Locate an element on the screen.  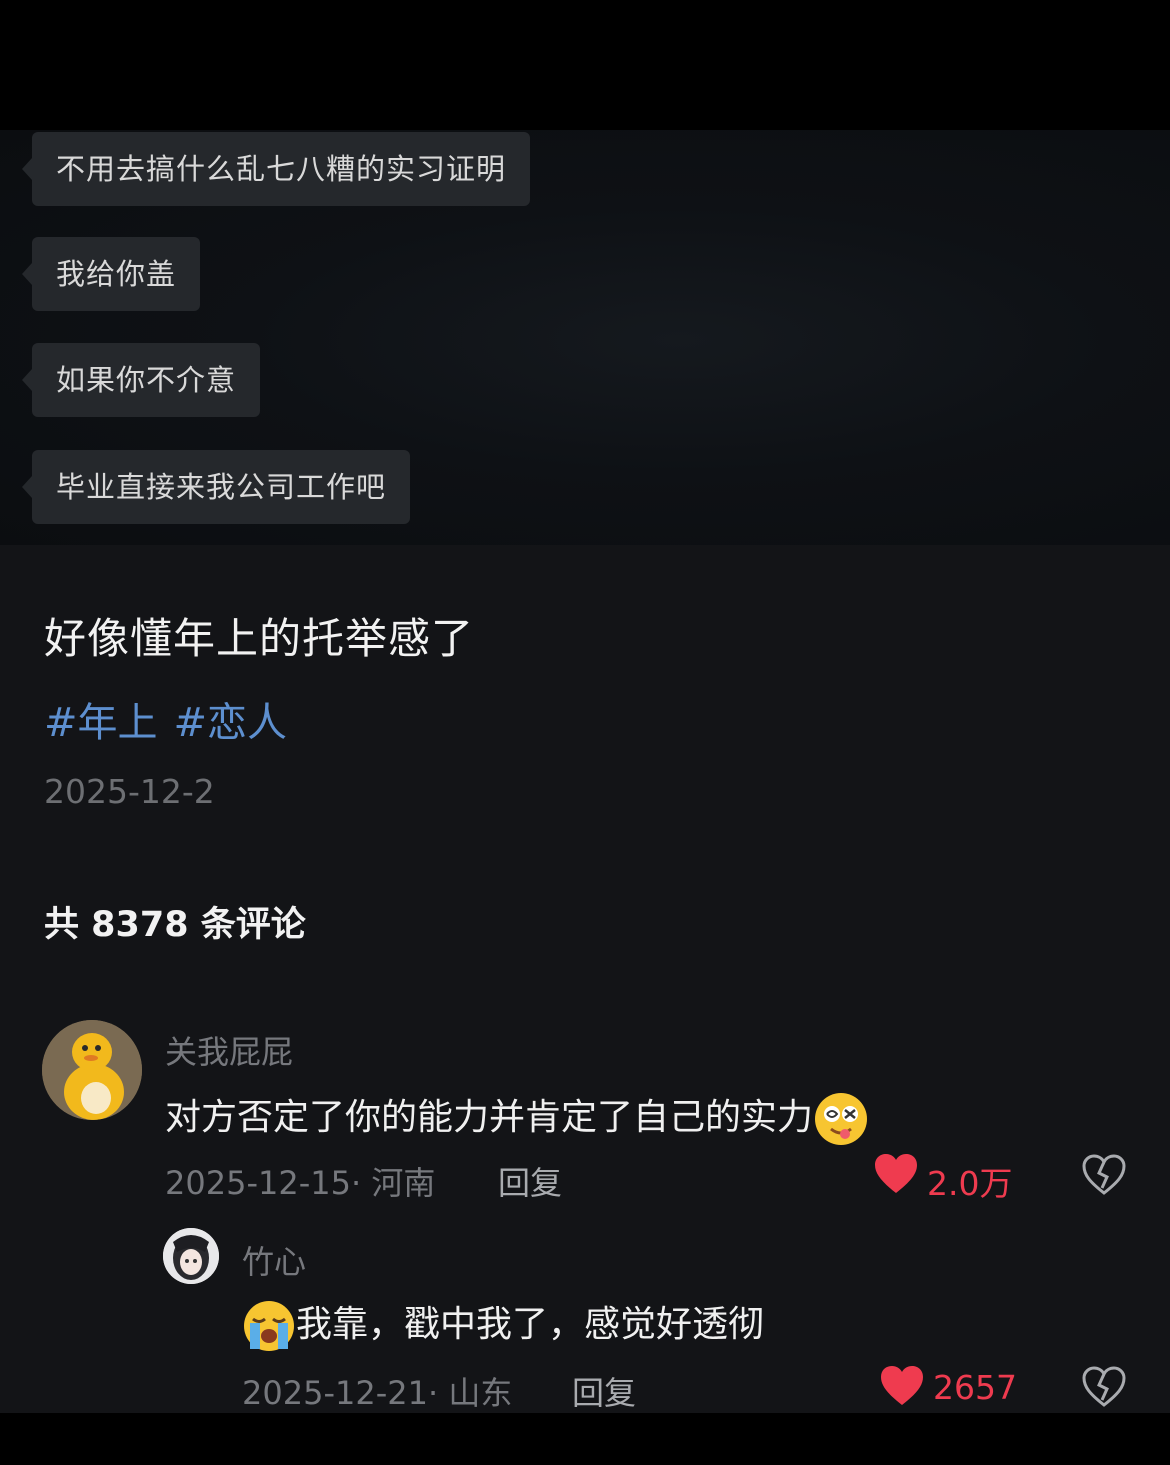
chat-bubble: 我给你盖 is located at coordinates (111, 274).